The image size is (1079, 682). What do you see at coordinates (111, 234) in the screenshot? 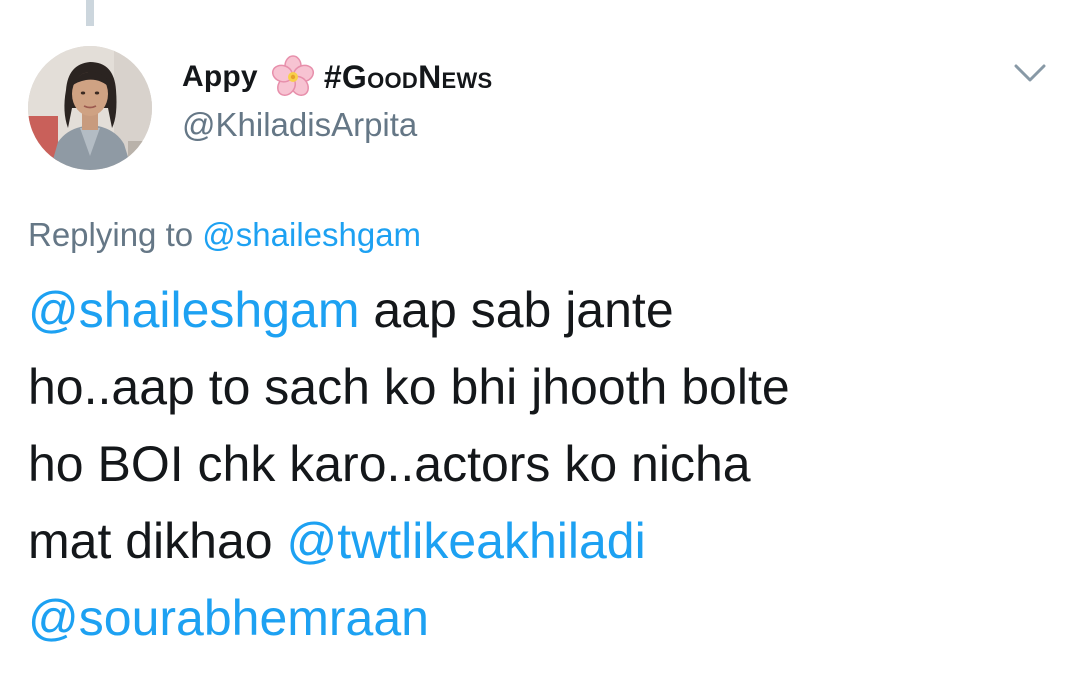
I see `replying-to-label: Replying to` at bounding box center [111, 234].